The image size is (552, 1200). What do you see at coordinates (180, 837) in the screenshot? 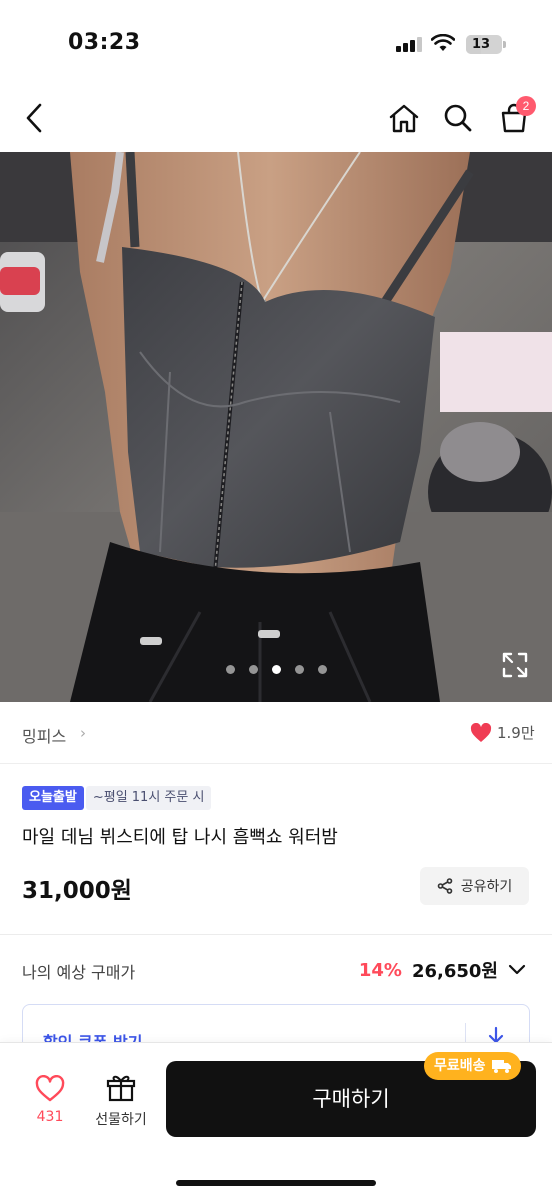
I see `product-title: 마일 데님 뷔스티에 탑 나시 흠뻑쇼 워터밤` at bounding box center [180, 837].